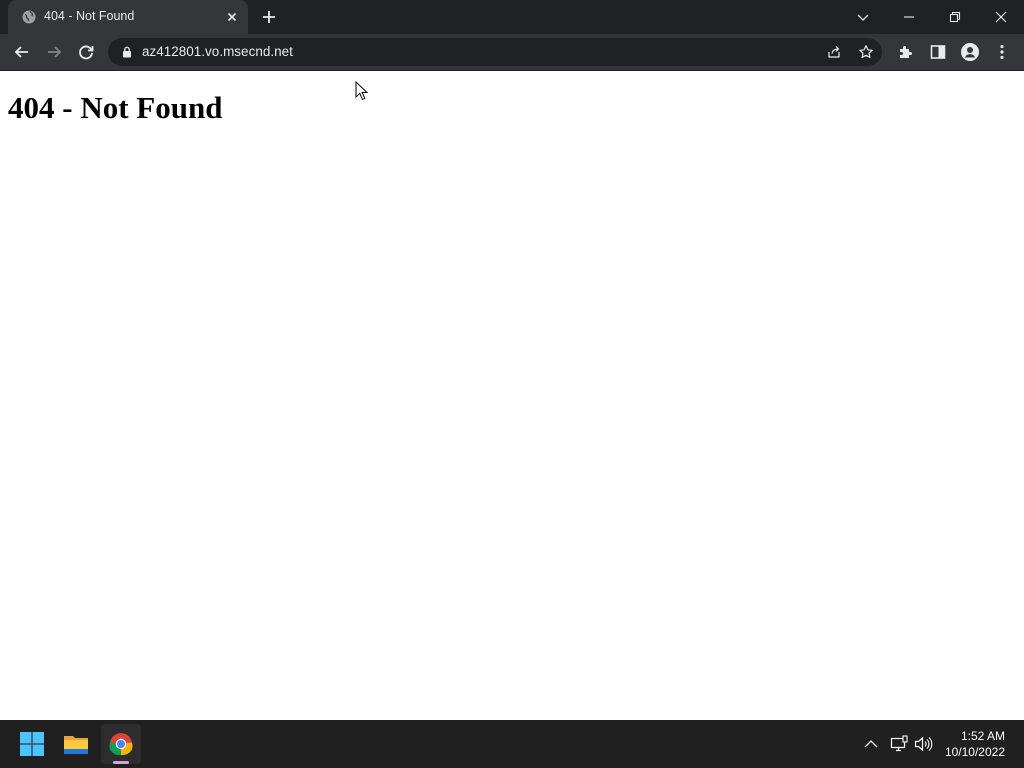  I want to click on minimize-icon, so click(909, 17).